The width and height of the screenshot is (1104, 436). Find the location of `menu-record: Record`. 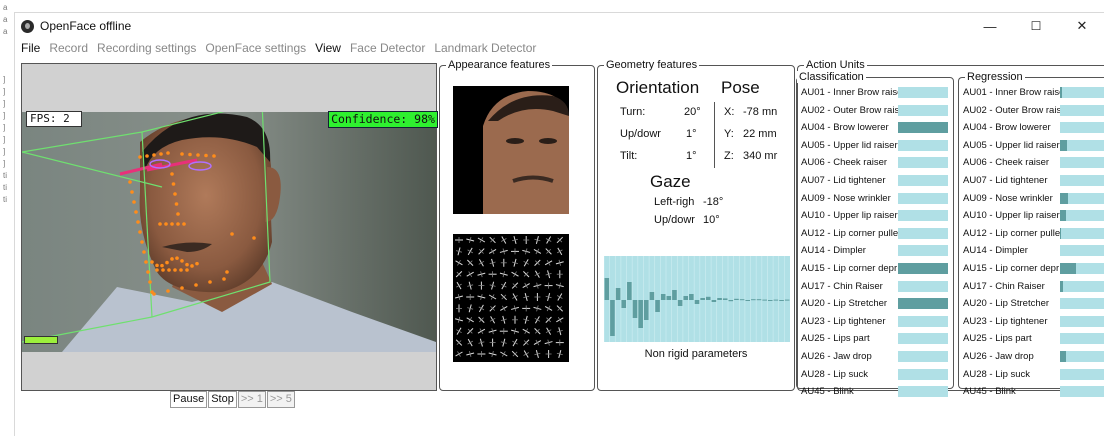

menu-record: Record is located at coordinates (68, 48).